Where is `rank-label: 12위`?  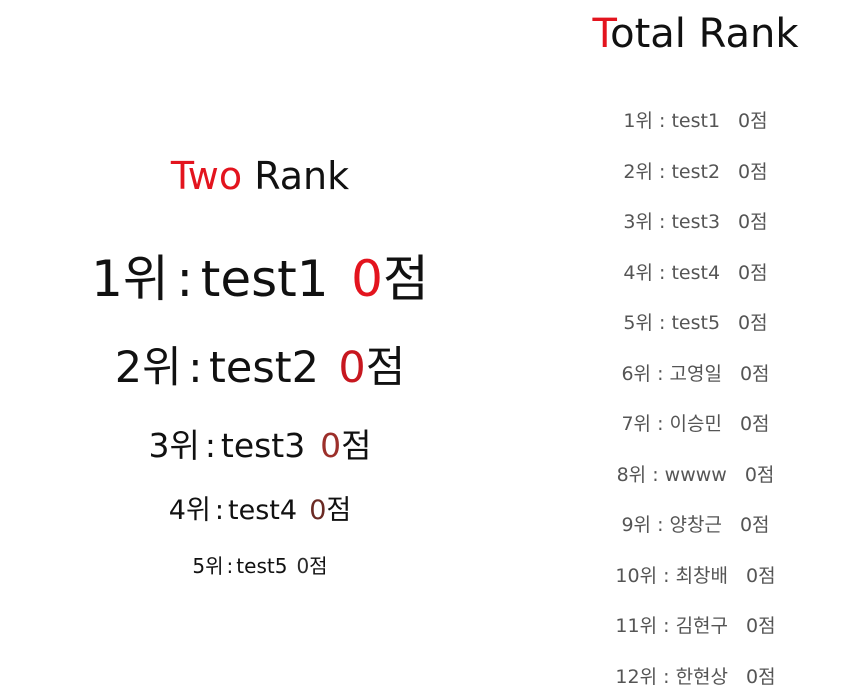
rank-label: 12위 is located at coordinates (636, 676).